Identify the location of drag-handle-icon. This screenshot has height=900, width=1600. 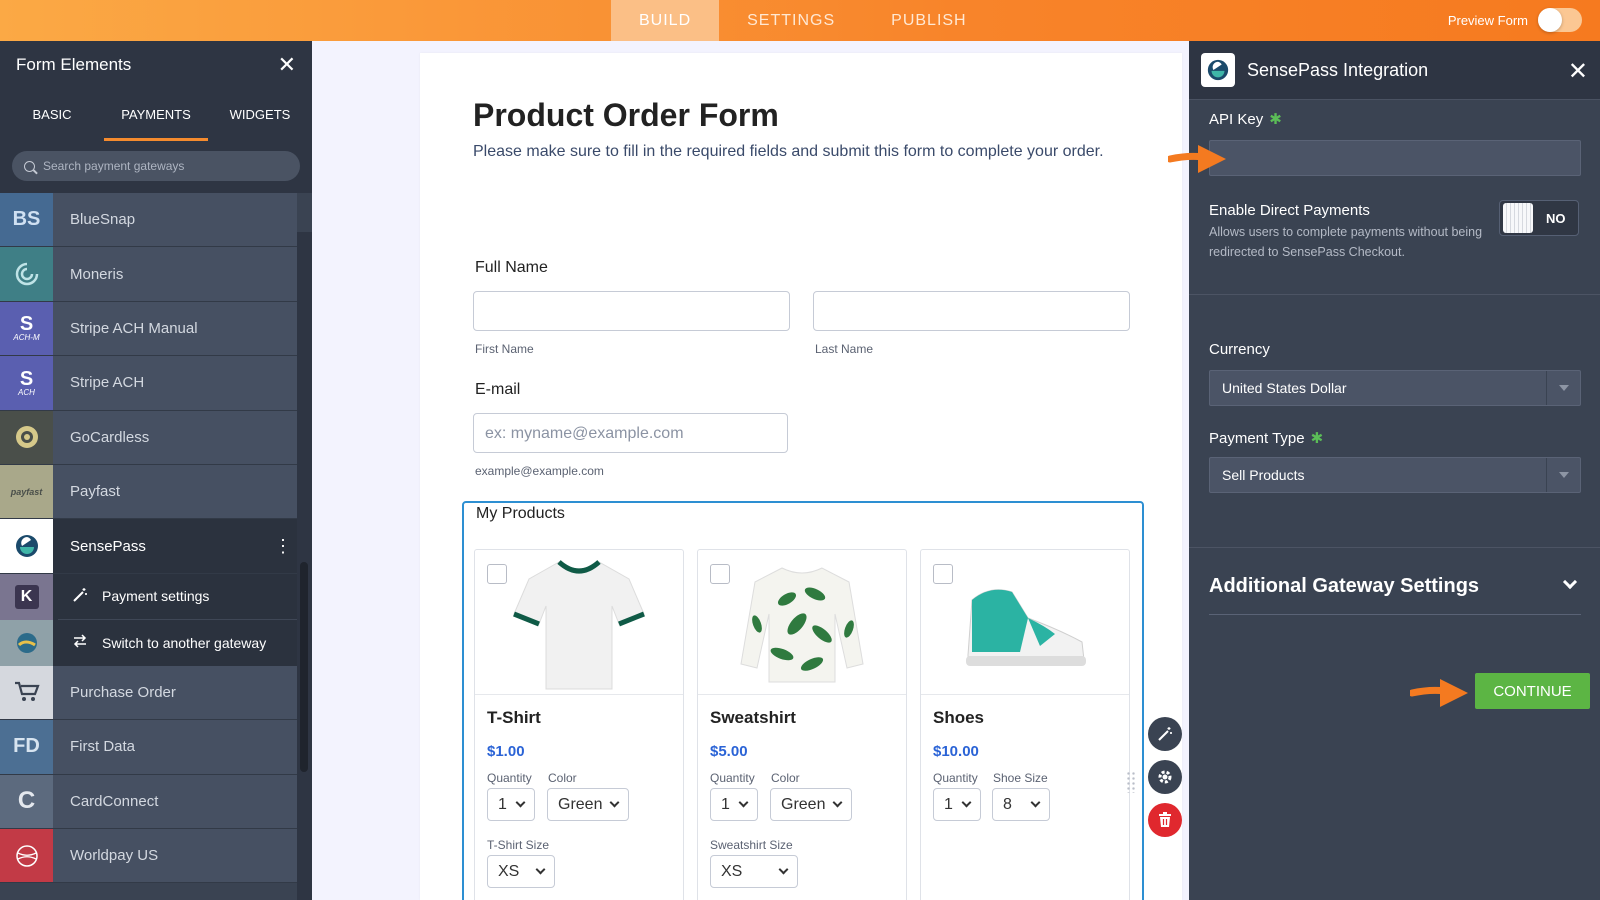
(1131, 782).